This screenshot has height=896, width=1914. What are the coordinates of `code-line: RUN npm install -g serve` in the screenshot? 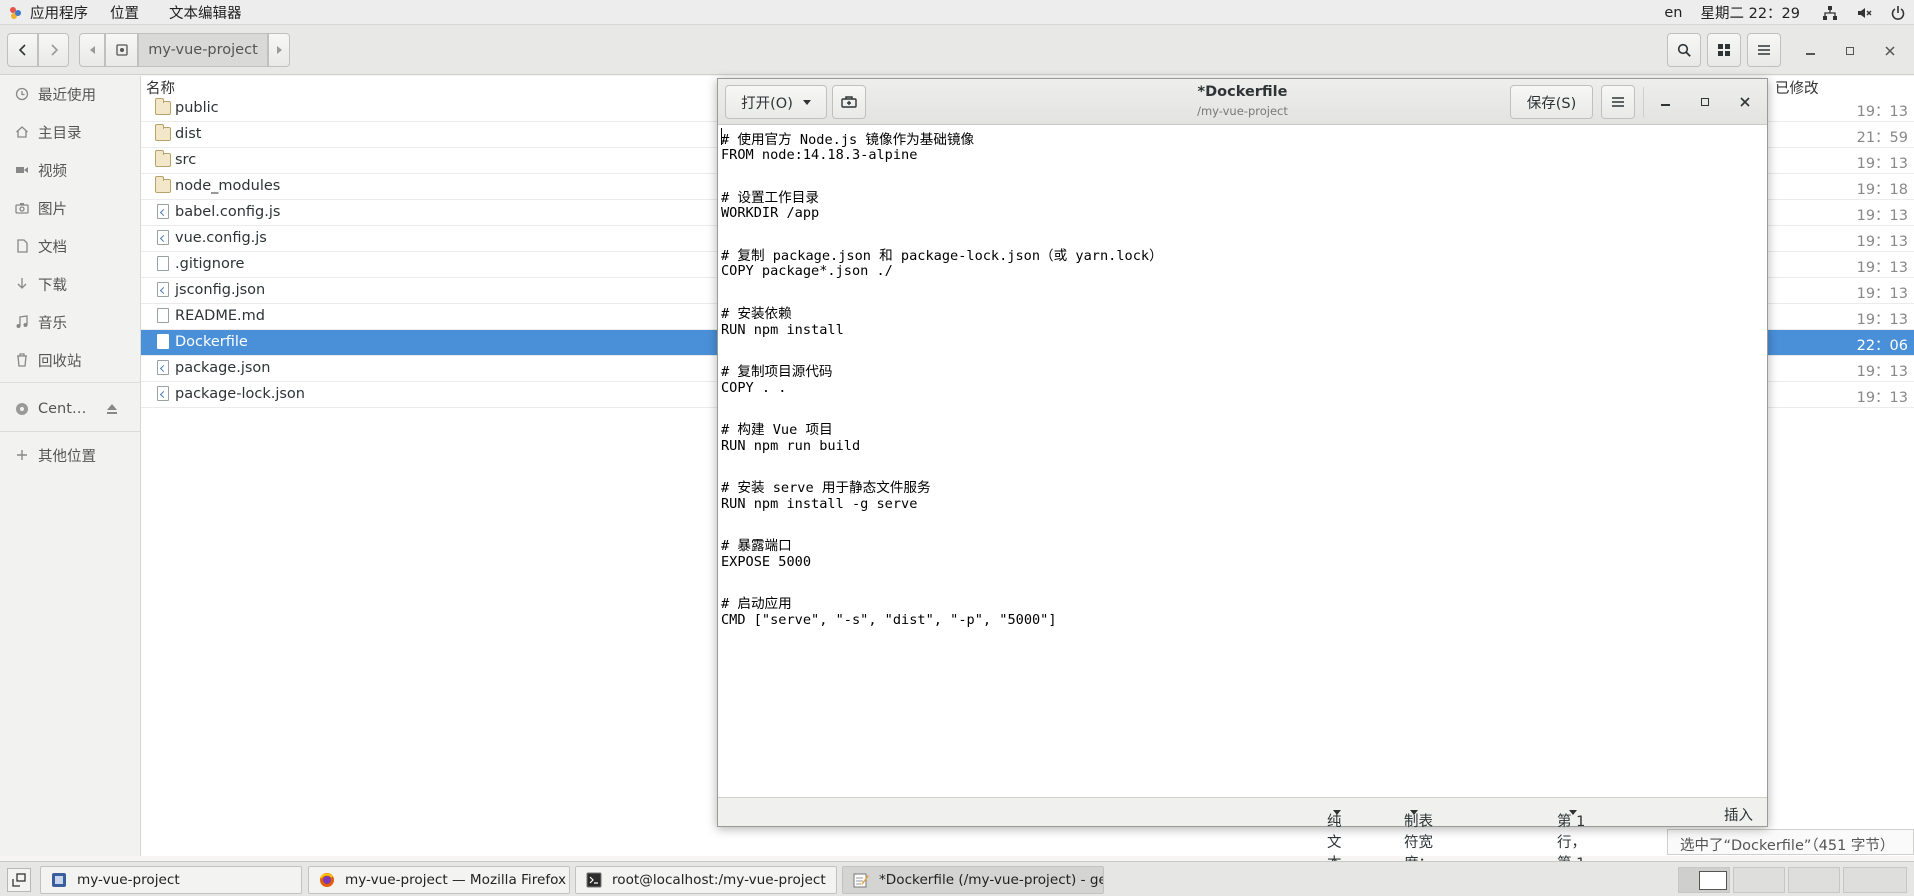 It's located at (819, 503).